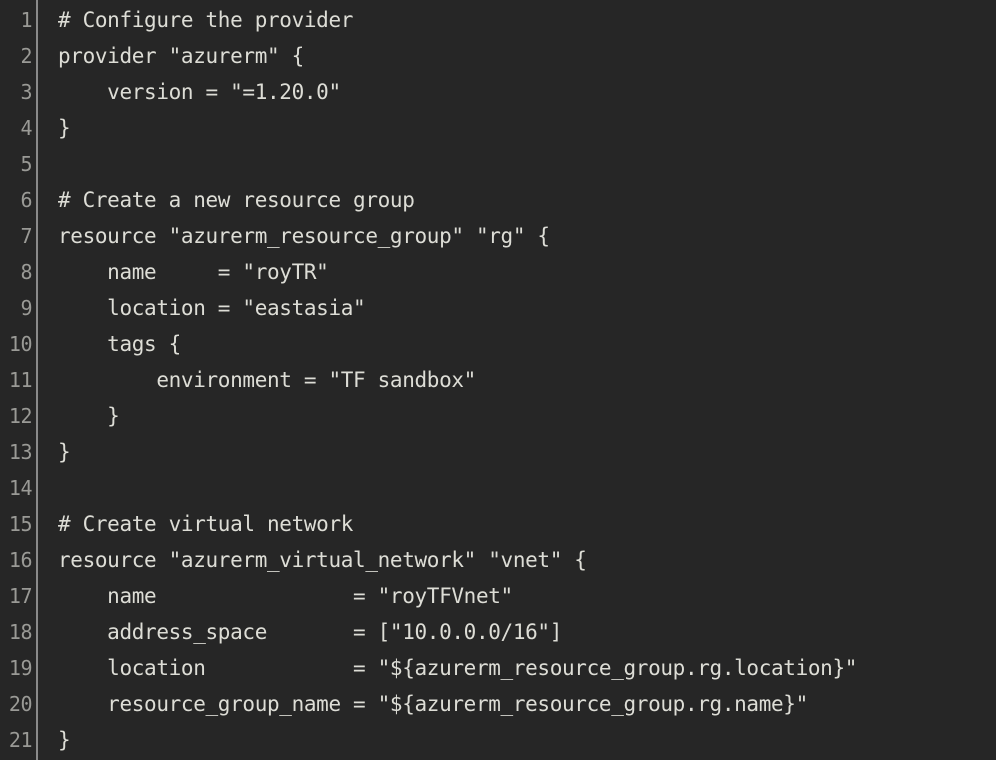 This screenshot has width=996, height=760. I want to click on line-source-text: resource "azurerm_resource_group" "rg" {, so click(304, 236).